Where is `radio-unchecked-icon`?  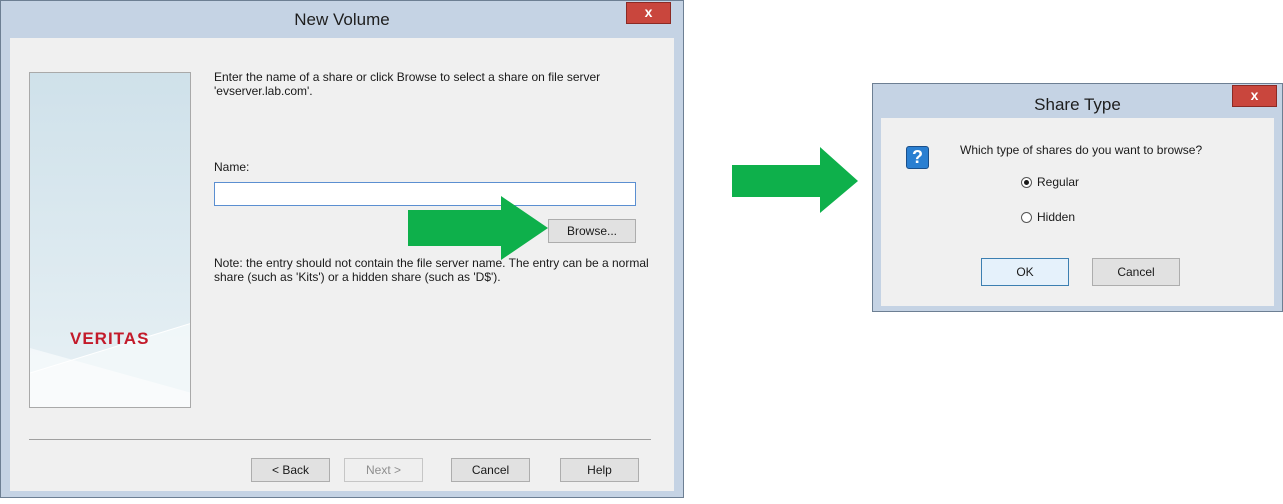 radio-unchecked-icon is located at coordinates (1026, 217).